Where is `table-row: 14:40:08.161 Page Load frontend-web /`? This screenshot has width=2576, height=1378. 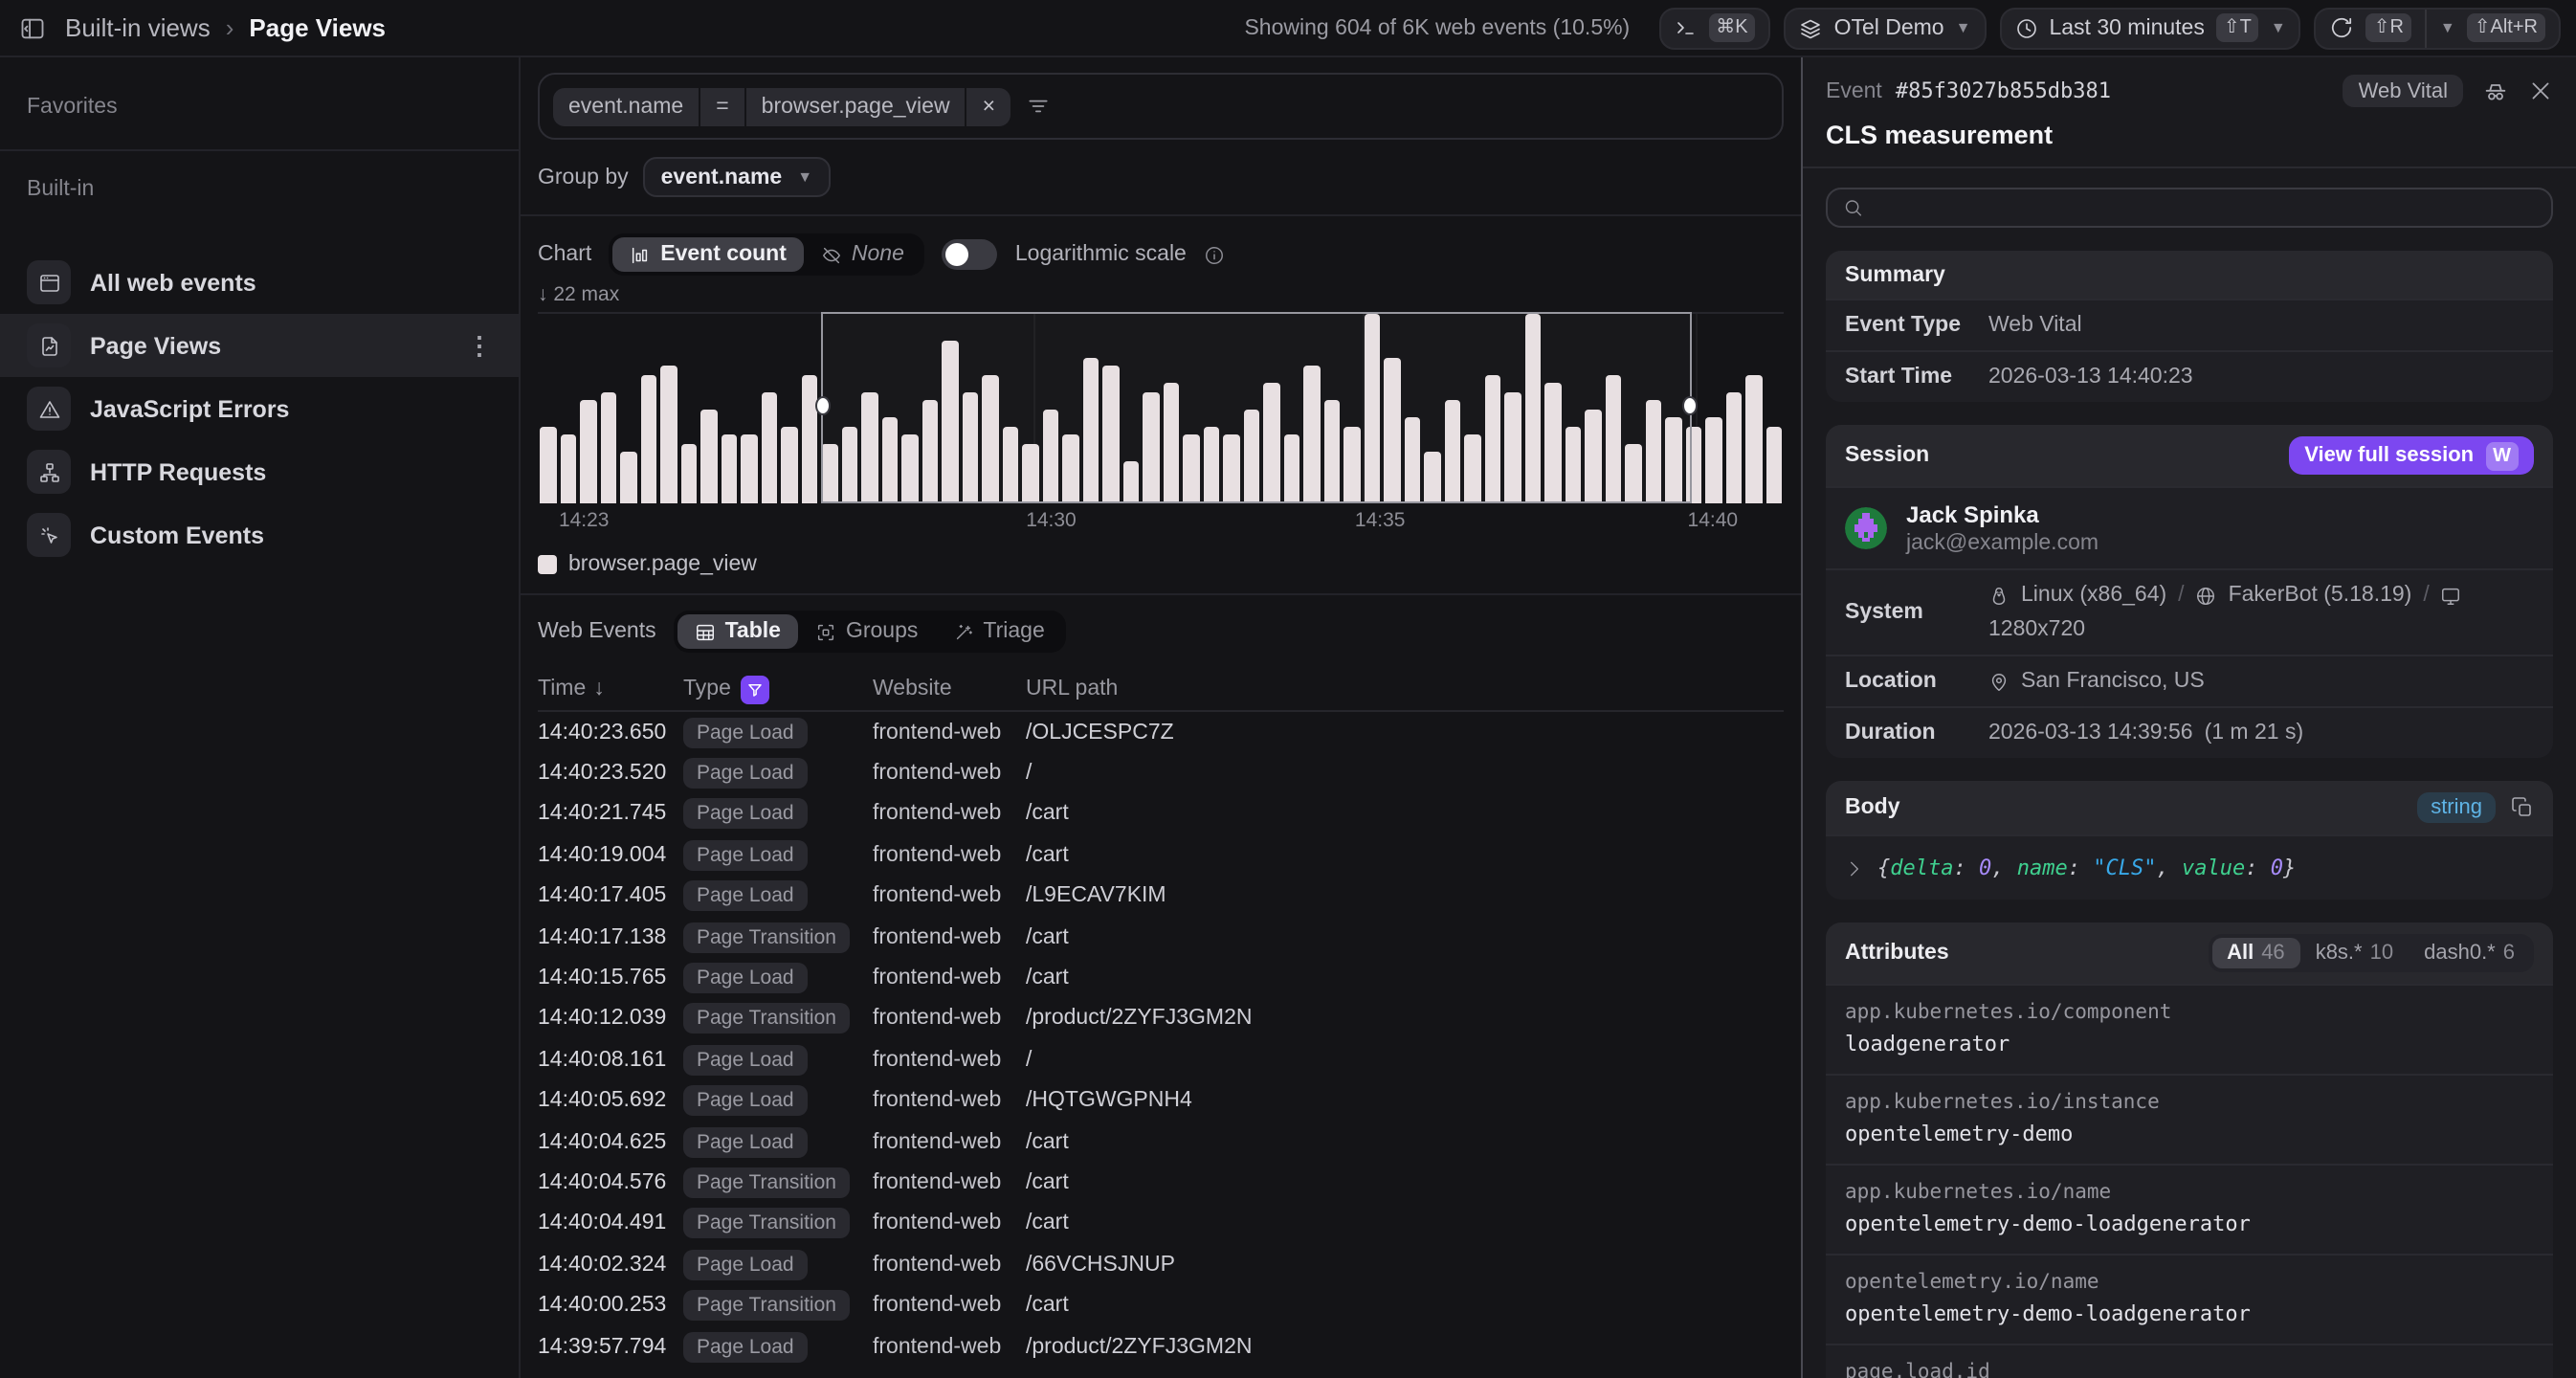 table-row: 14:40:08.161 Page Load frontend-web / is located at coordinates (1161, 1059).